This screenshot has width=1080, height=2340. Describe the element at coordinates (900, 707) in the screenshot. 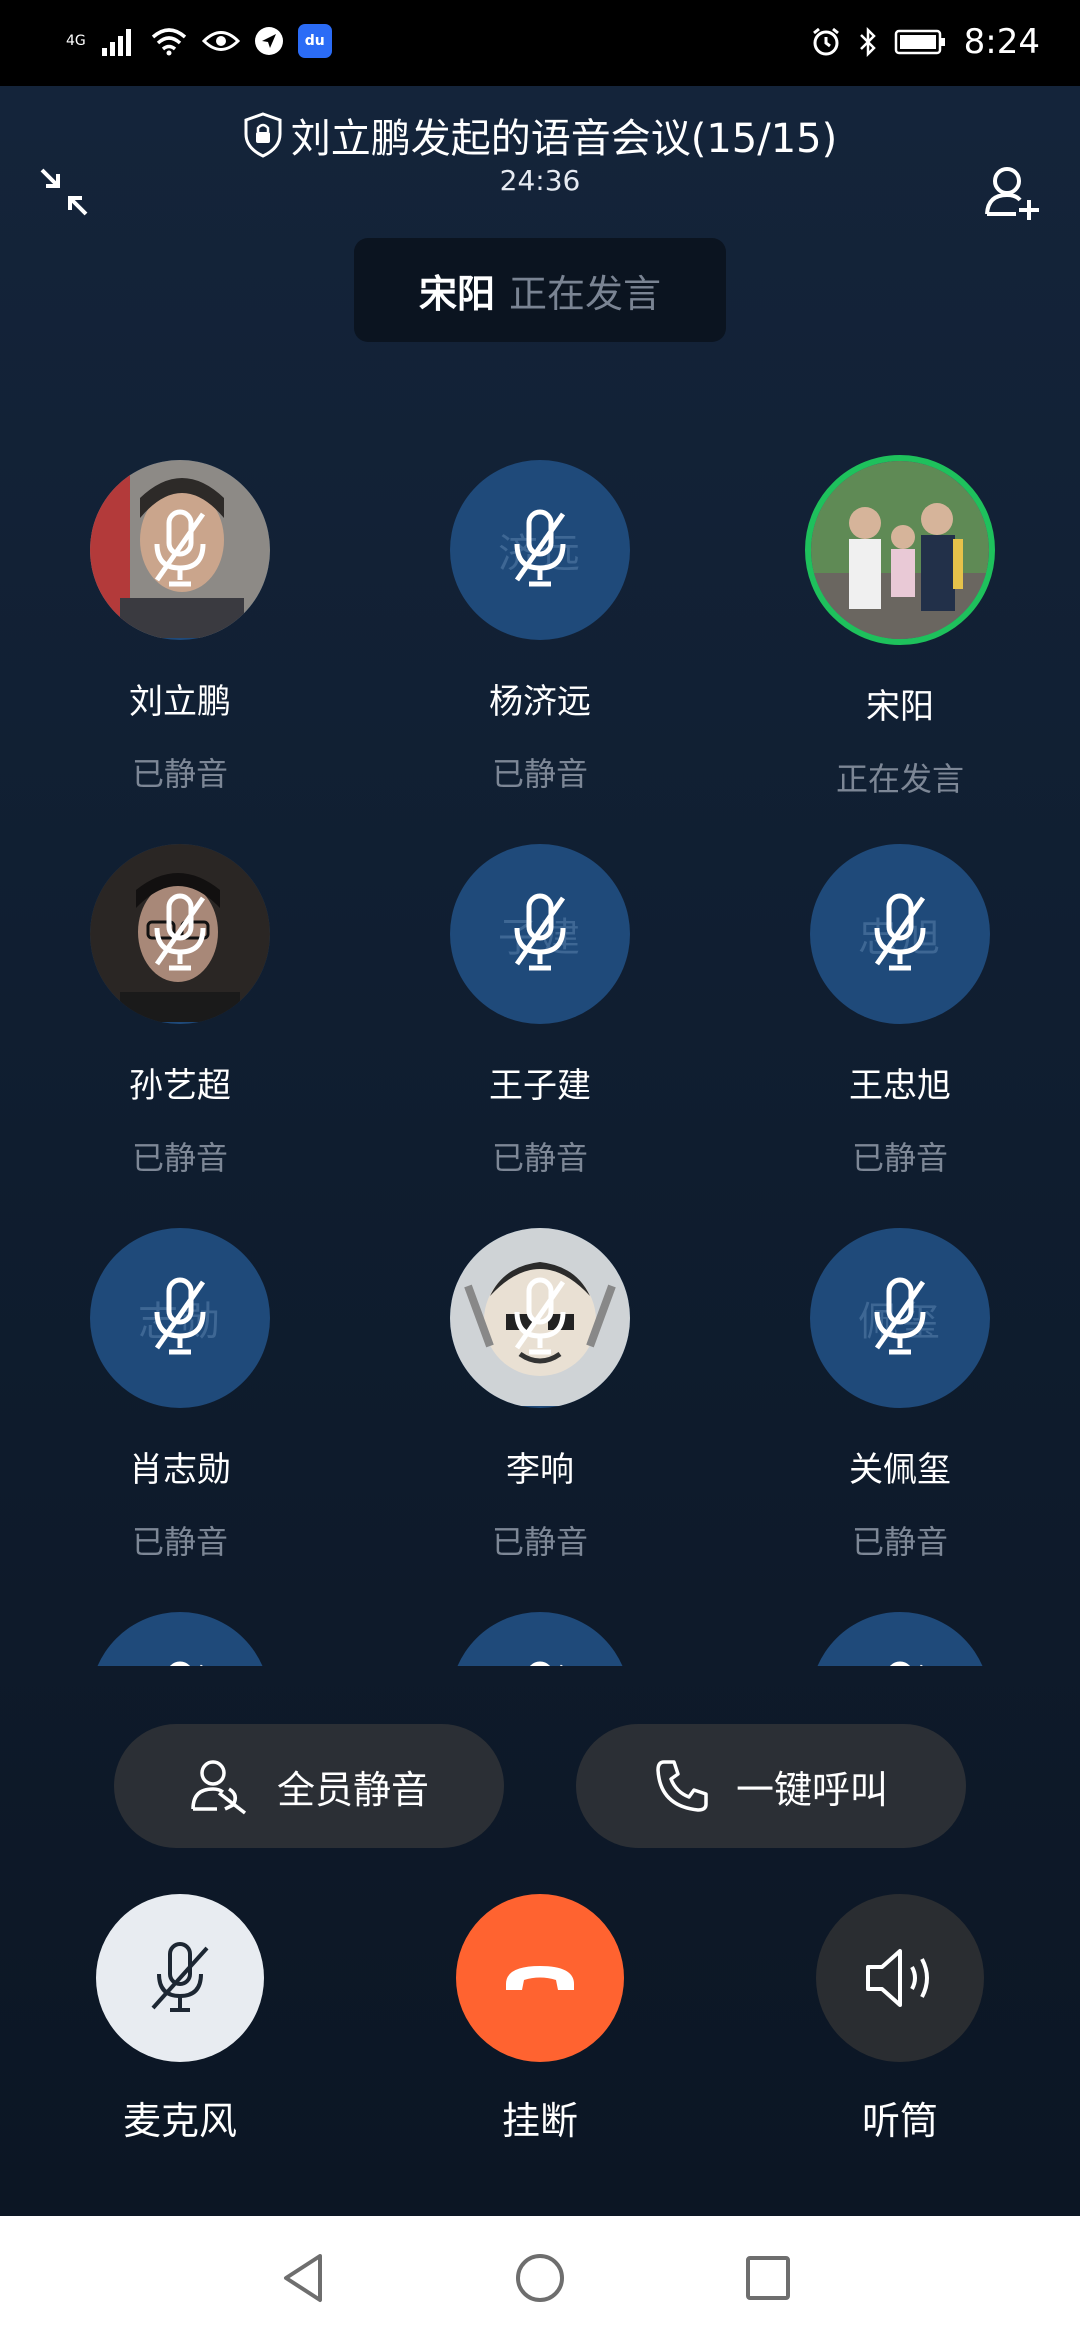

I see `participant-name: 宋阳` at that location.